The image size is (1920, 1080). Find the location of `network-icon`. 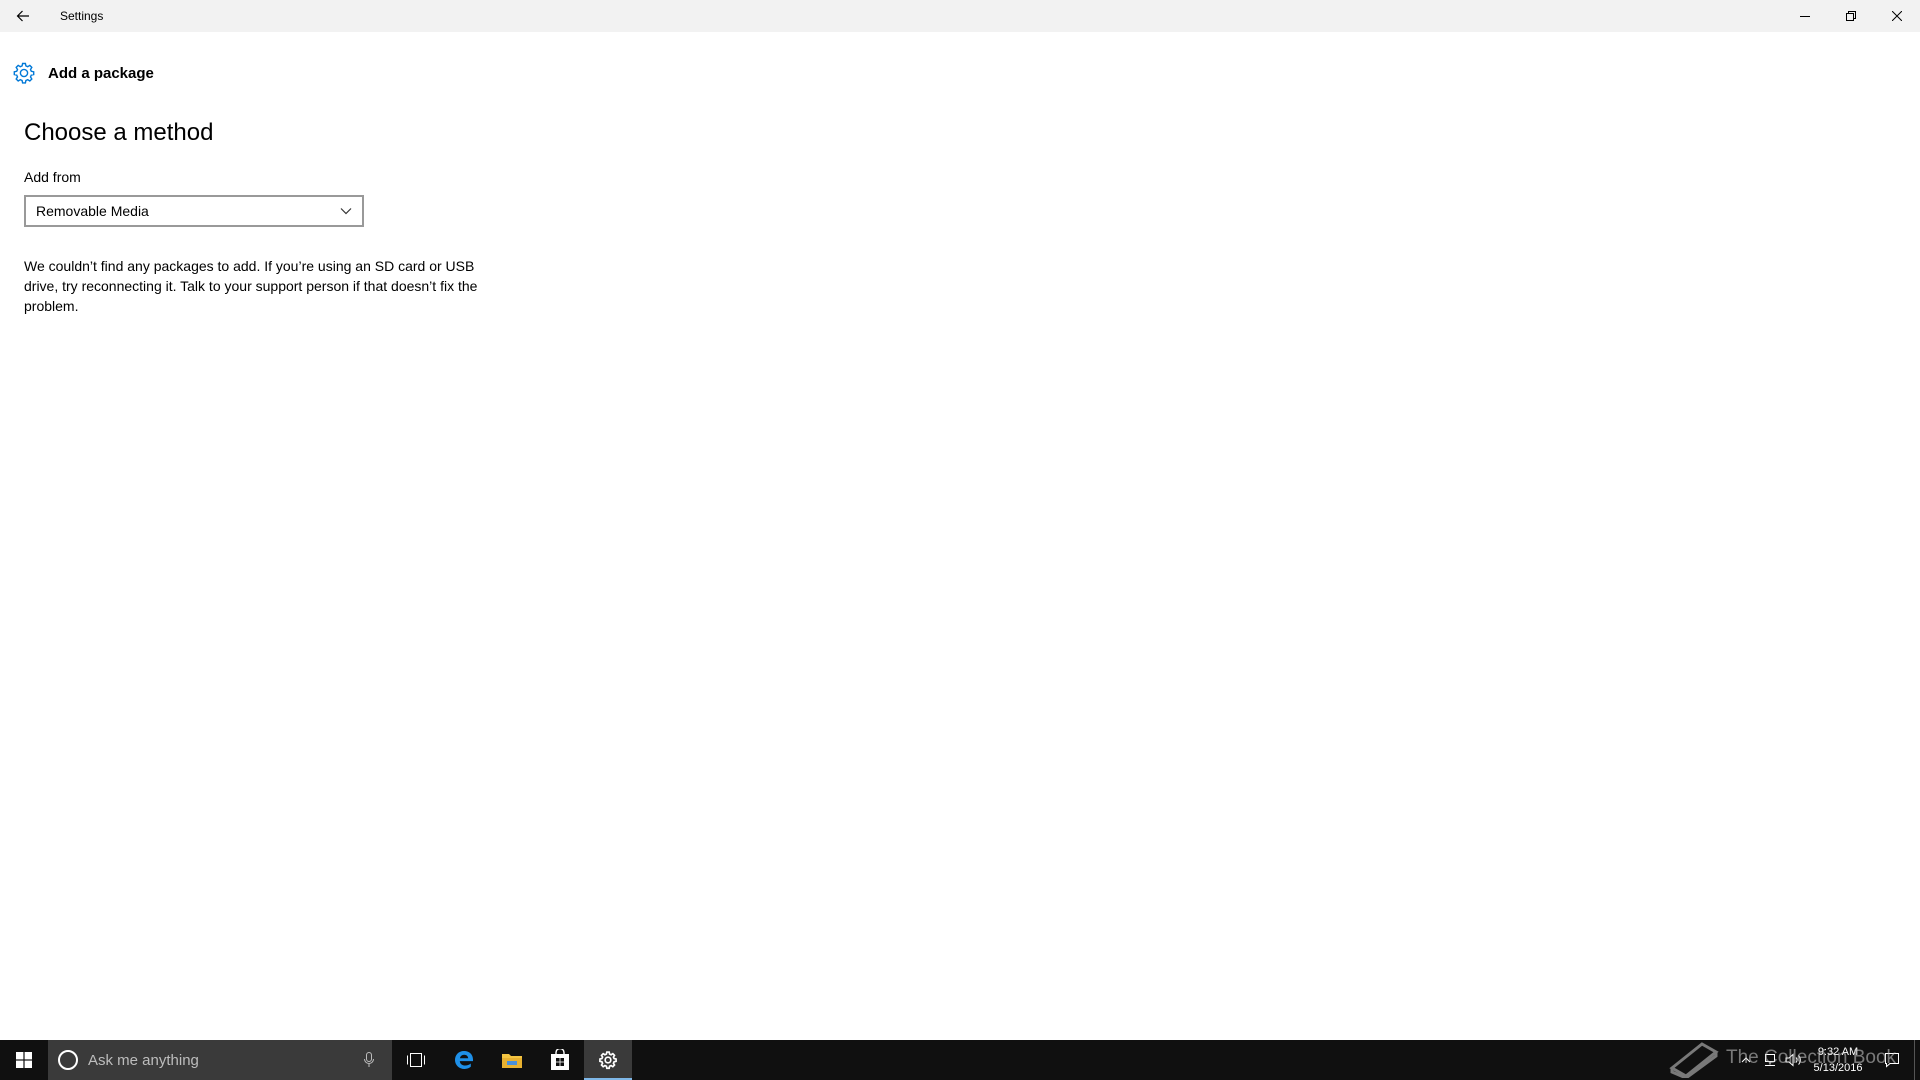

network-icon is located at coordinates (1770, 1060).